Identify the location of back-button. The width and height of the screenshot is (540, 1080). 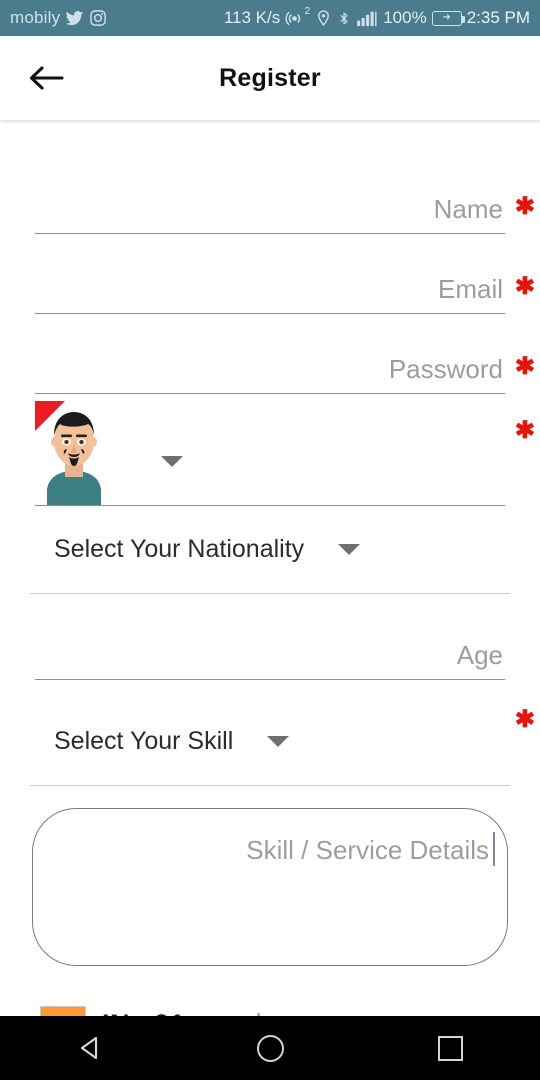
(46, 78).